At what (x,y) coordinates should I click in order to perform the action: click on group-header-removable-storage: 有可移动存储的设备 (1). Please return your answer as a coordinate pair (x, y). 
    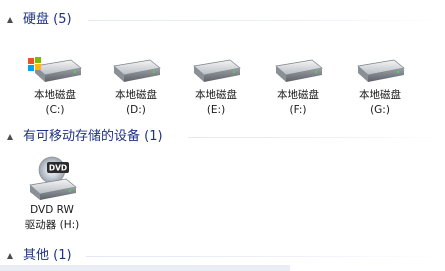
    Looking at the image, I should click on (222, 137).